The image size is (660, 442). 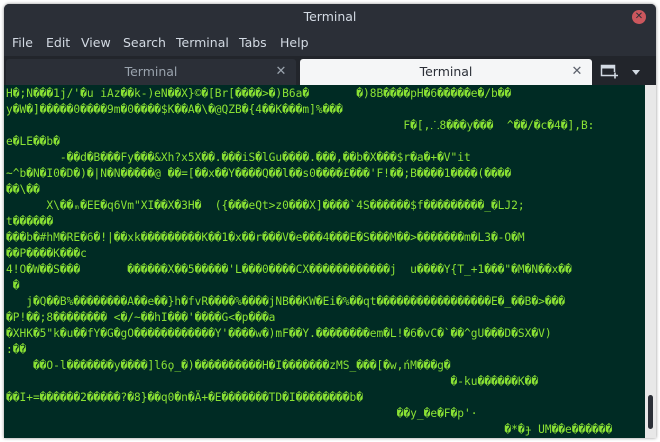 What do you see at coordinates (650, 412) in the screenshot?
I see `scrollbar-thumb` at bounding box center [650, 412].